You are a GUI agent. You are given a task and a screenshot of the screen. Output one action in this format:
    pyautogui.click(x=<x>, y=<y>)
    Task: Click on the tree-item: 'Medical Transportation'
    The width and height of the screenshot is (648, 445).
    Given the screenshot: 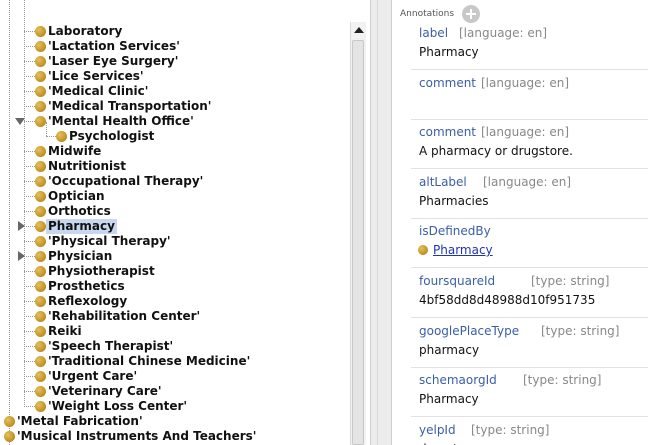 What is the action you would take?
    pyautogui.click(x=175, y=106)
    